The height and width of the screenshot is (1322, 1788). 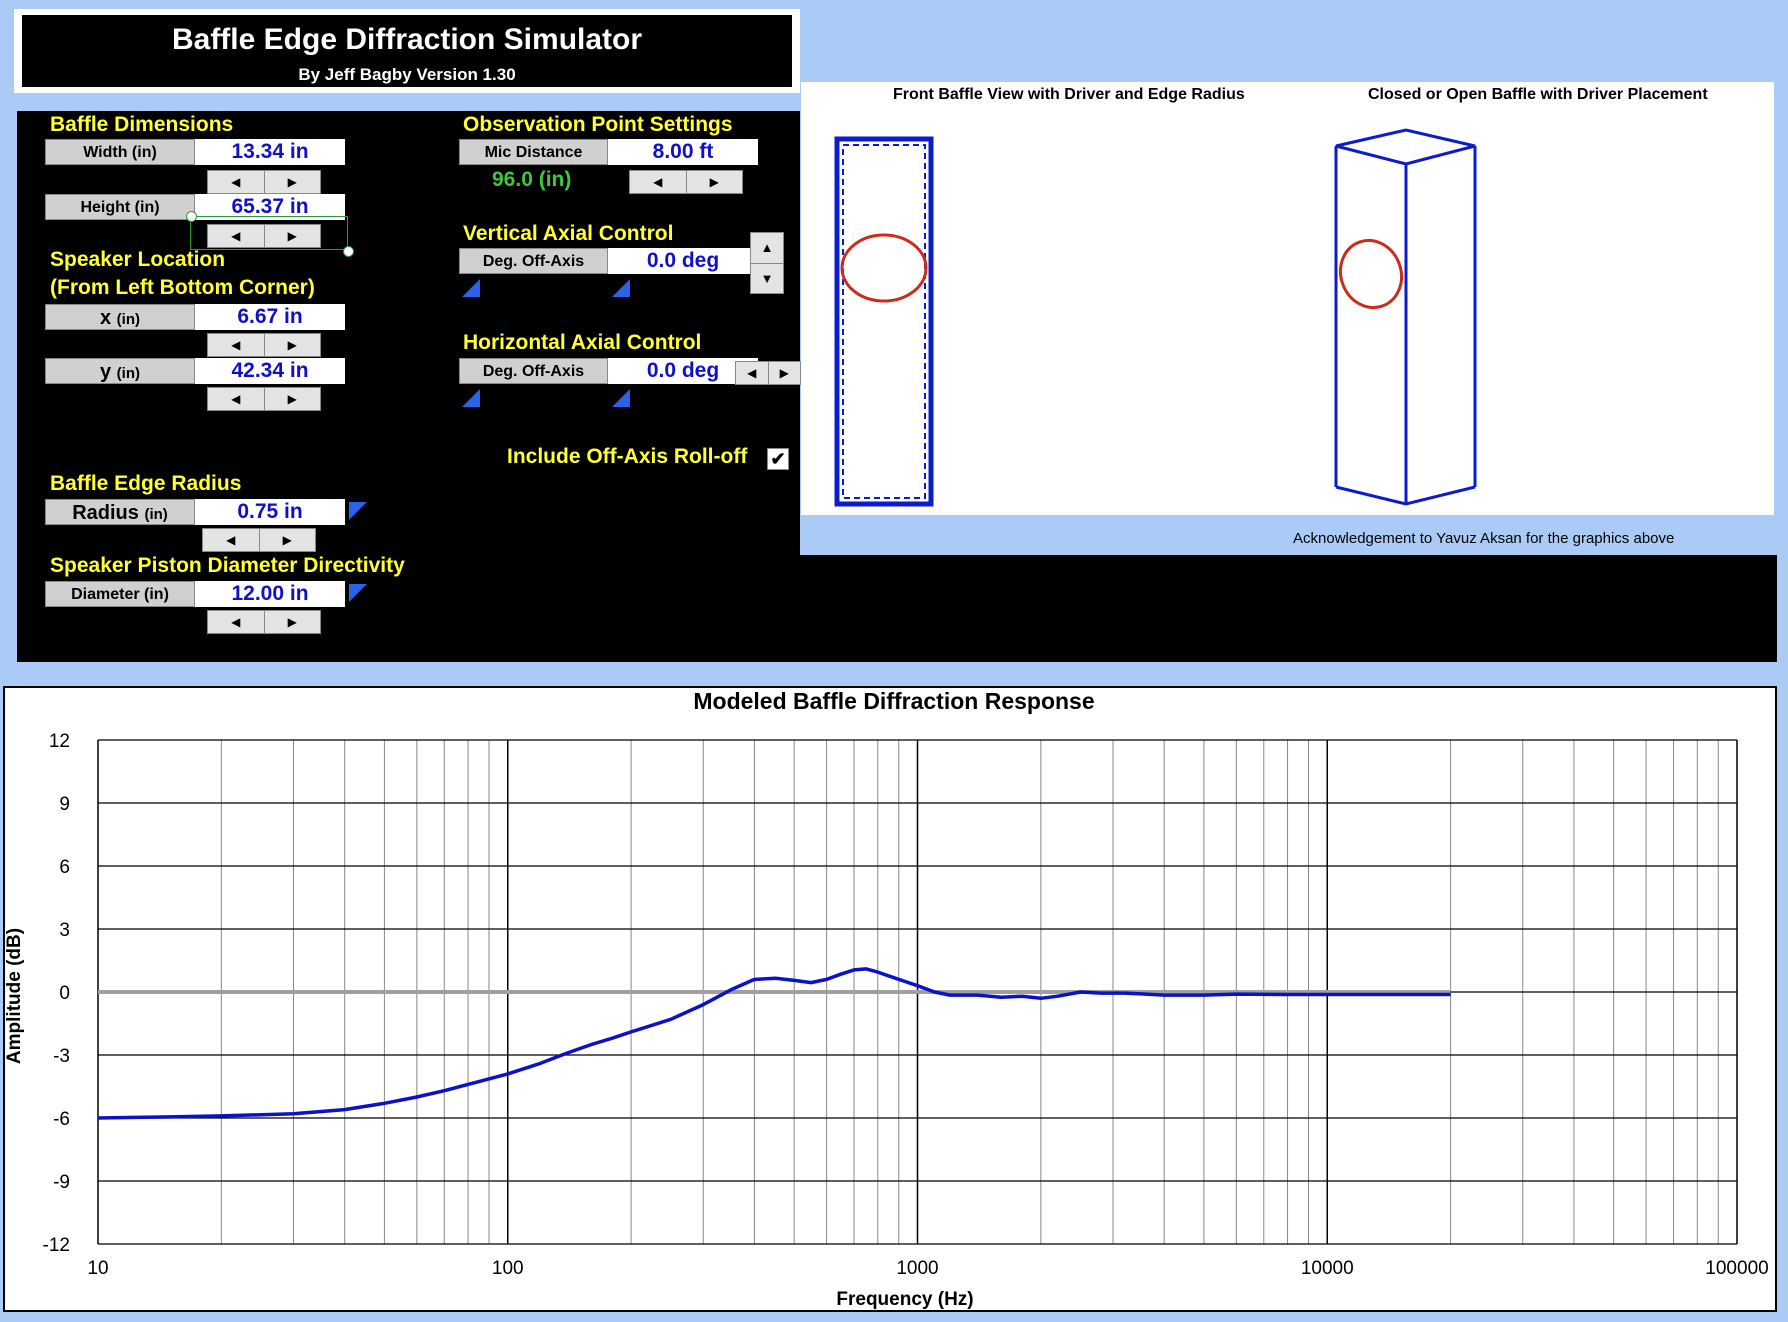 What do you see at coordinates (774, 1043) in the screenshot?
I see `chart-series` at bounding box center [774, 1043].